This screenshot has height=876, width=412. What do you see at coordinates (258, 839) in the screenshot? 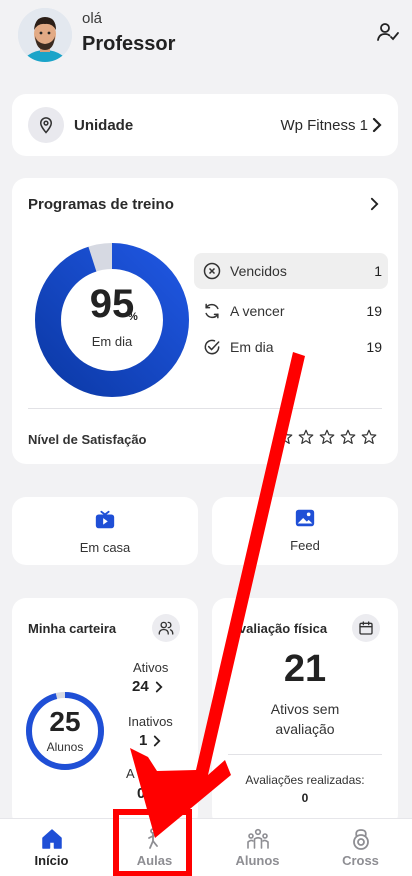
I see `students-icon` at bounding box center [258, 839].